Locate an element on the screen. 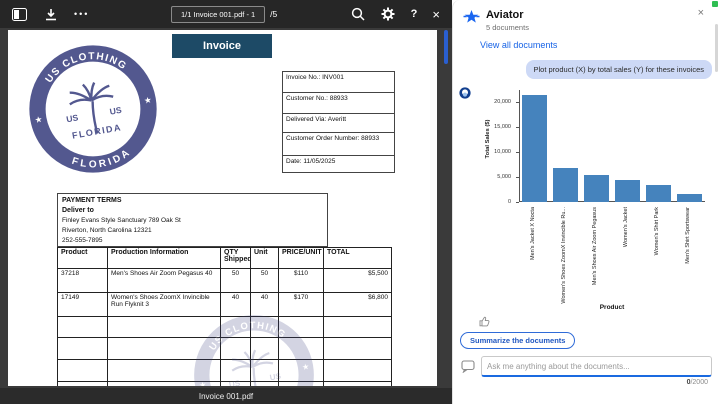  table-header-cell: QTY Shipped is located at coordinates (235, 258).